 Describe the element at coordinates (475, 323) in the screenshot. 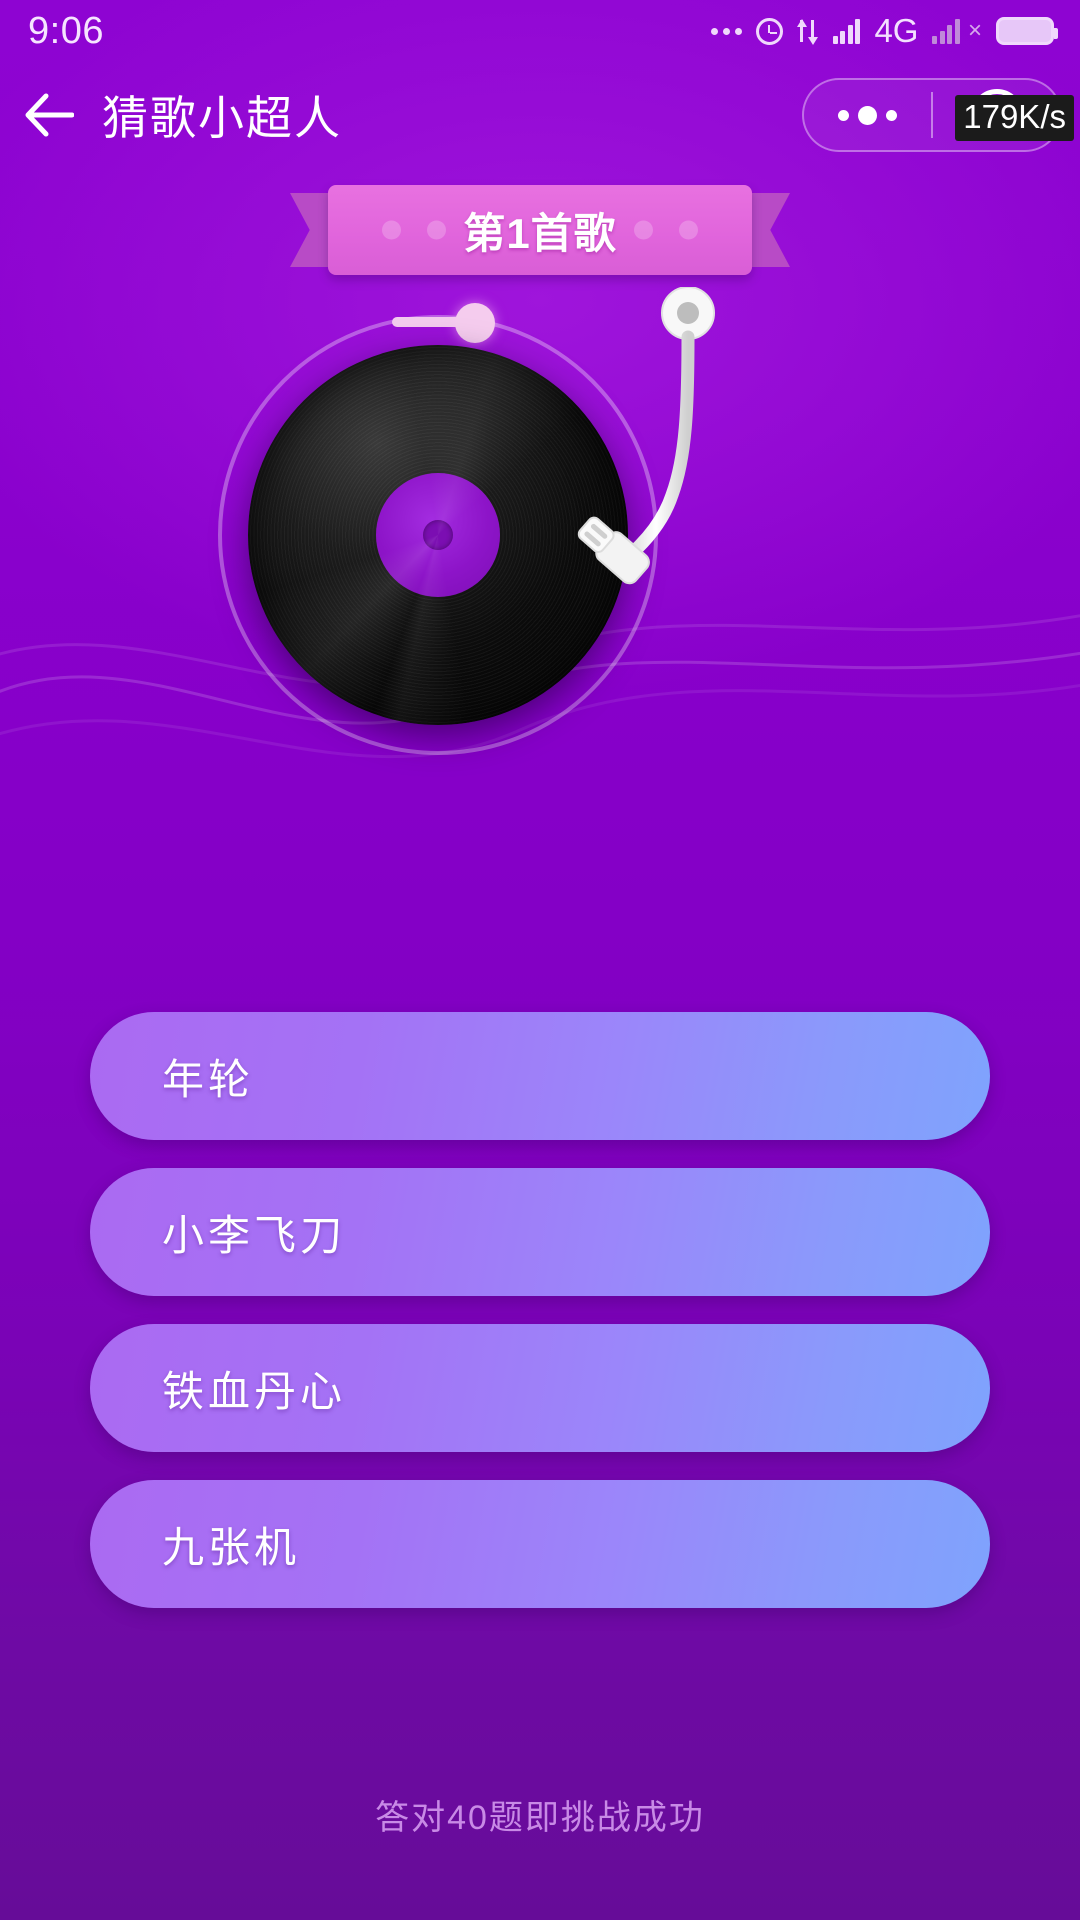

I see `progress-dot-icon` at that location.